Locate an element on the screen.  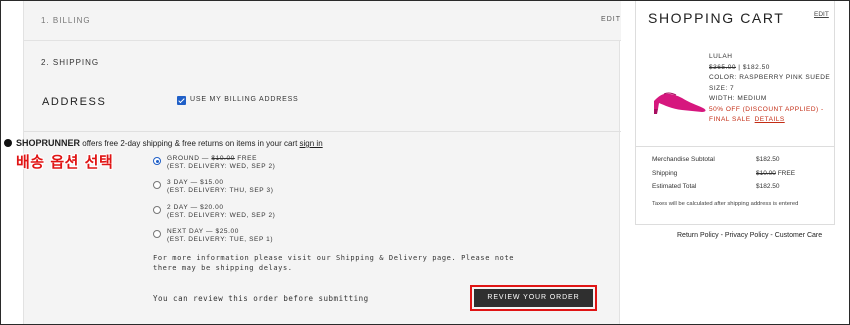
return-policy-link: Return Policy is located at coordinates (698, 235).